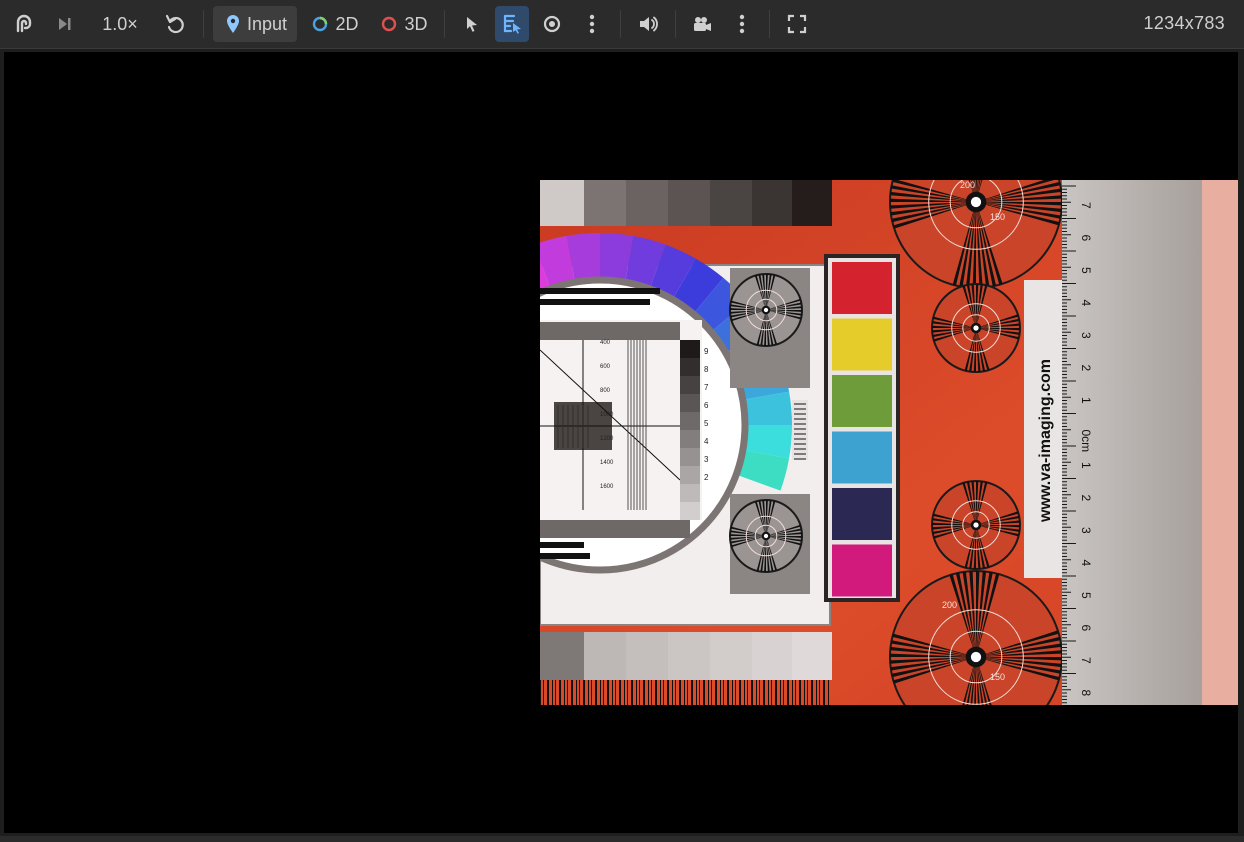 The image size is (1244, 842). What do you see at coordinates (232, 24) in the screenshot?
I see `pin-icon` at bounding box center [232, 24].